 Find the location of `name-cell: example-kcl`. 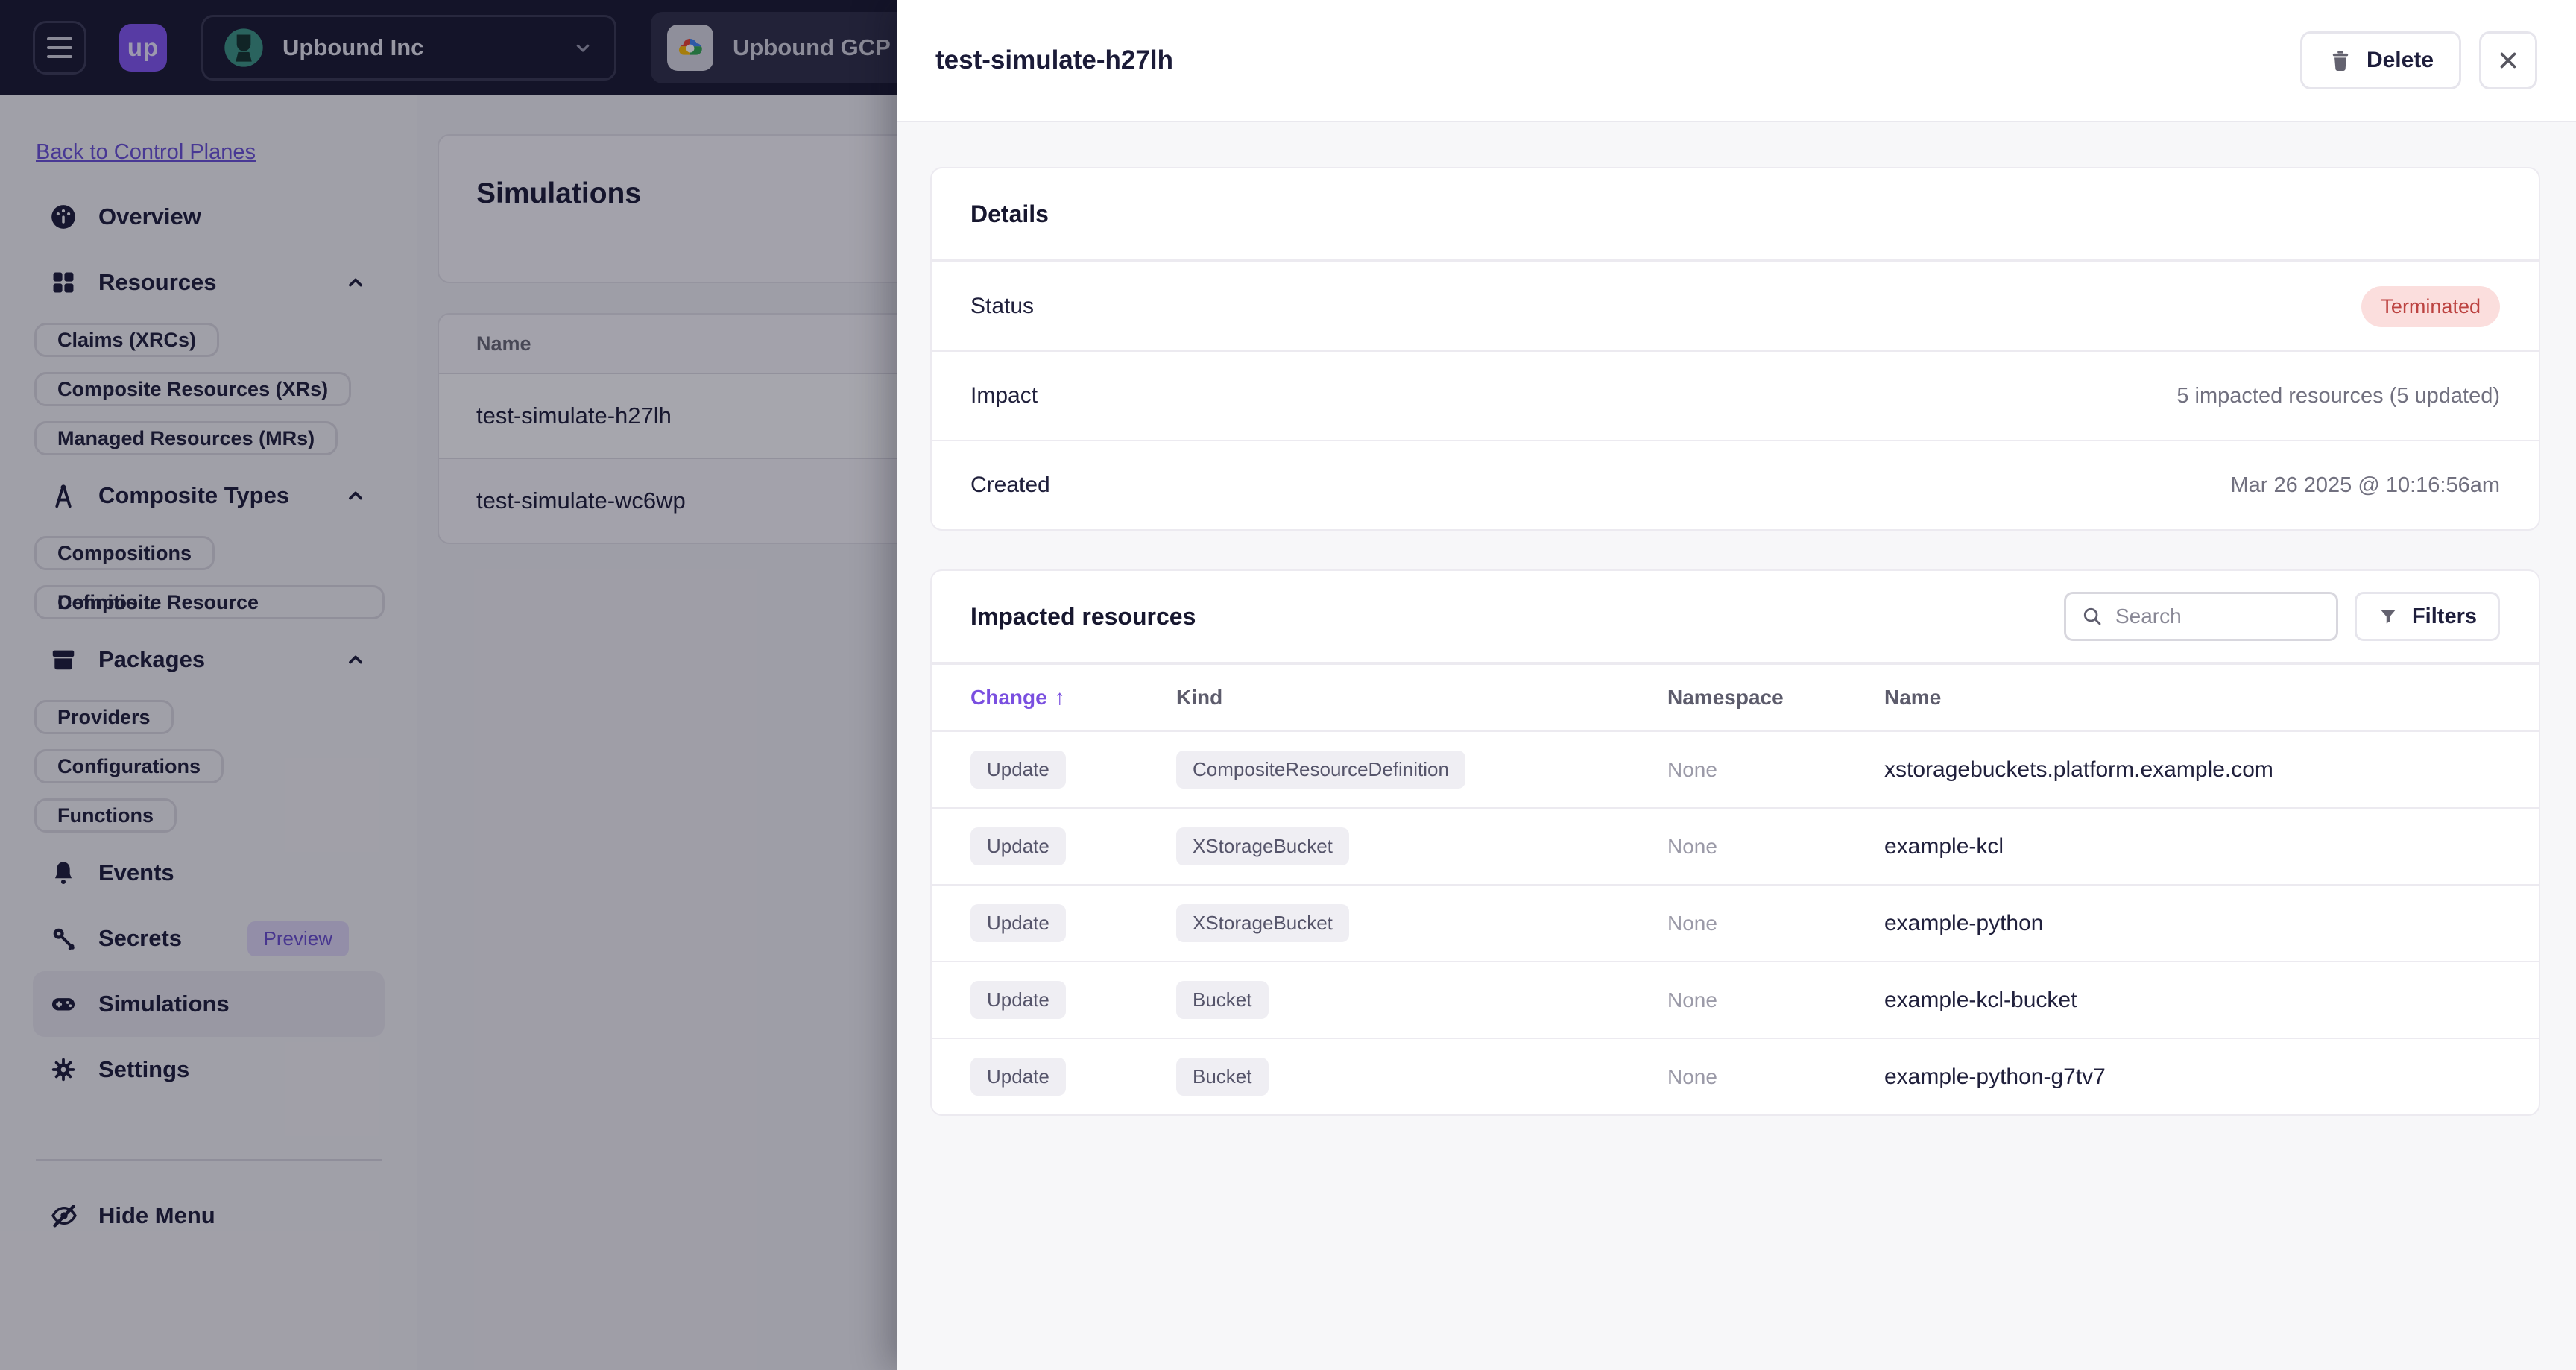

name-cell: example-kcl is located at coordinates (1944, 846).